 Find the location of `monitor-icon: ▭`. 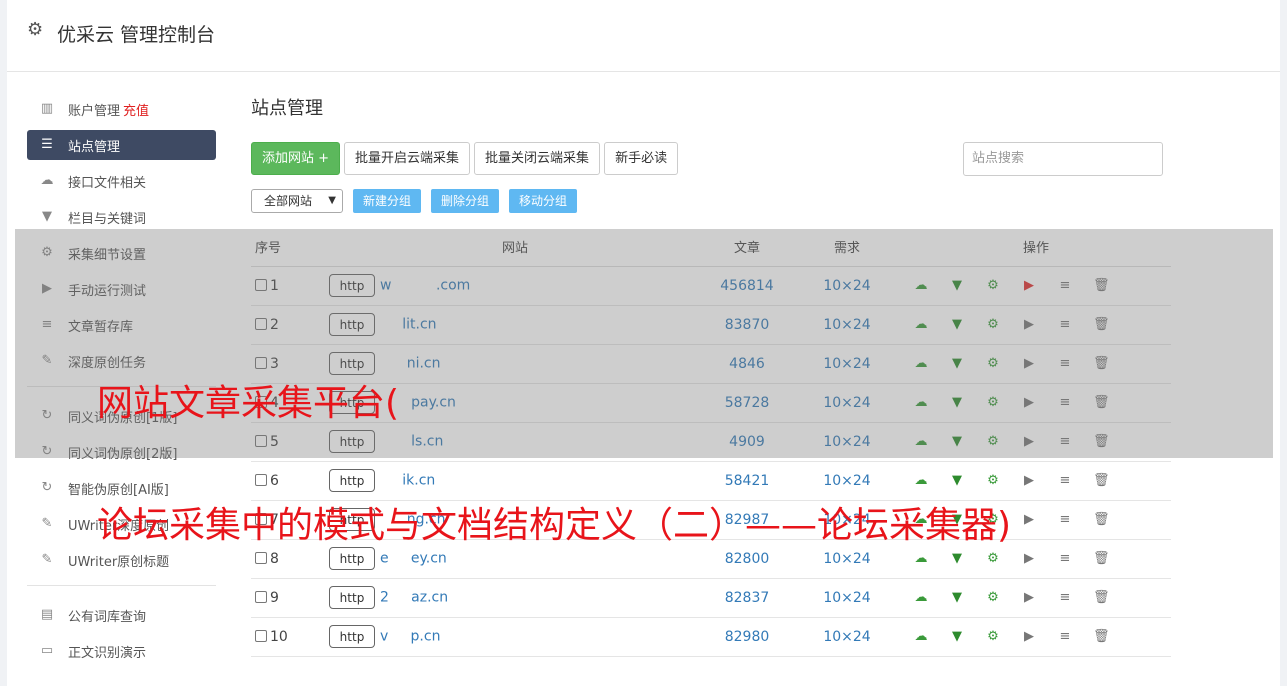

monitor-icon: ▭ is located at coordinates (47, 650).